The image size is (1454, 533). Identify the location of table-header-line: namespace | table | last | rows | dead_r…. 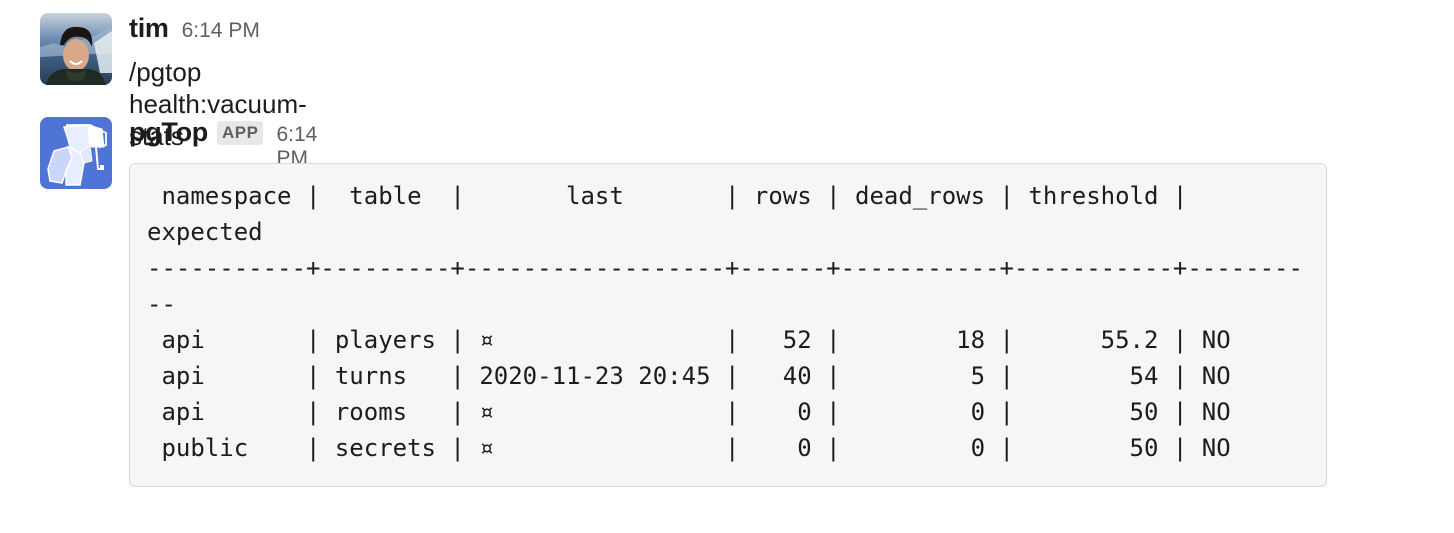
(667, 196).